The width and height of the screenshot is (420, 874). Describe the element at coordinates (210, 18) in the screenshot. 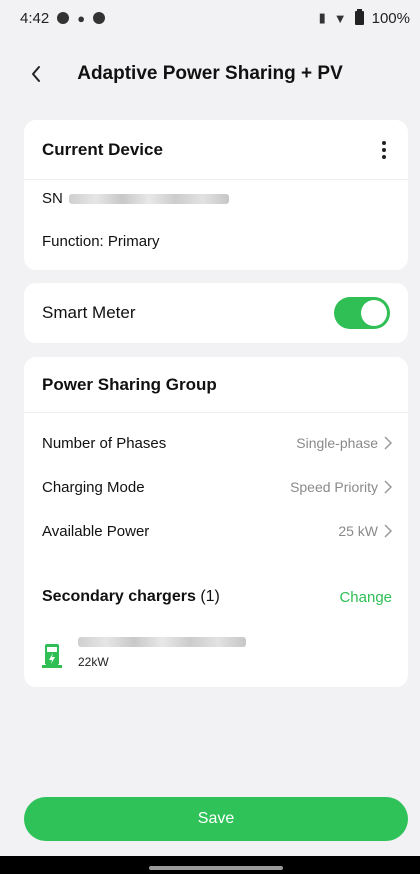

I see `status-bar: 4:42 ● ▮ ▼ 100%` at that location.